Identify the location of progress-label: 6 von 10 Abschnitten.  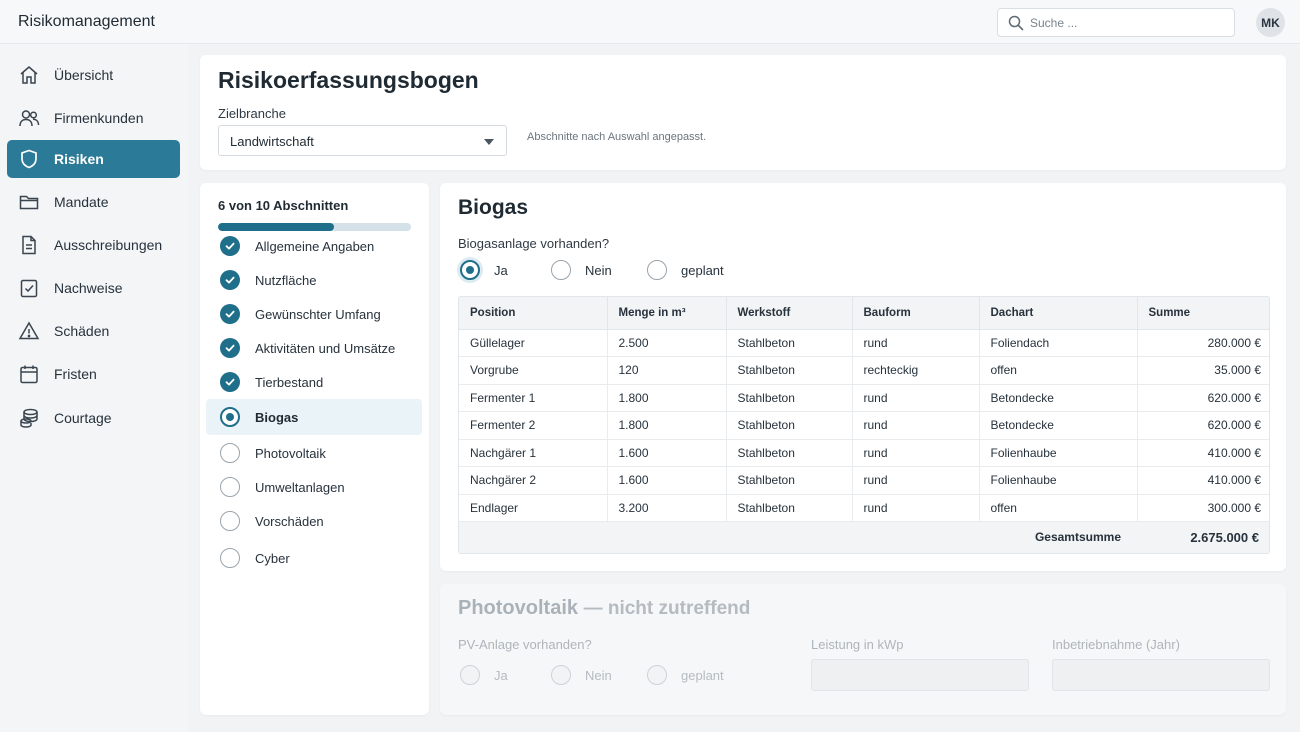
(283, 205).